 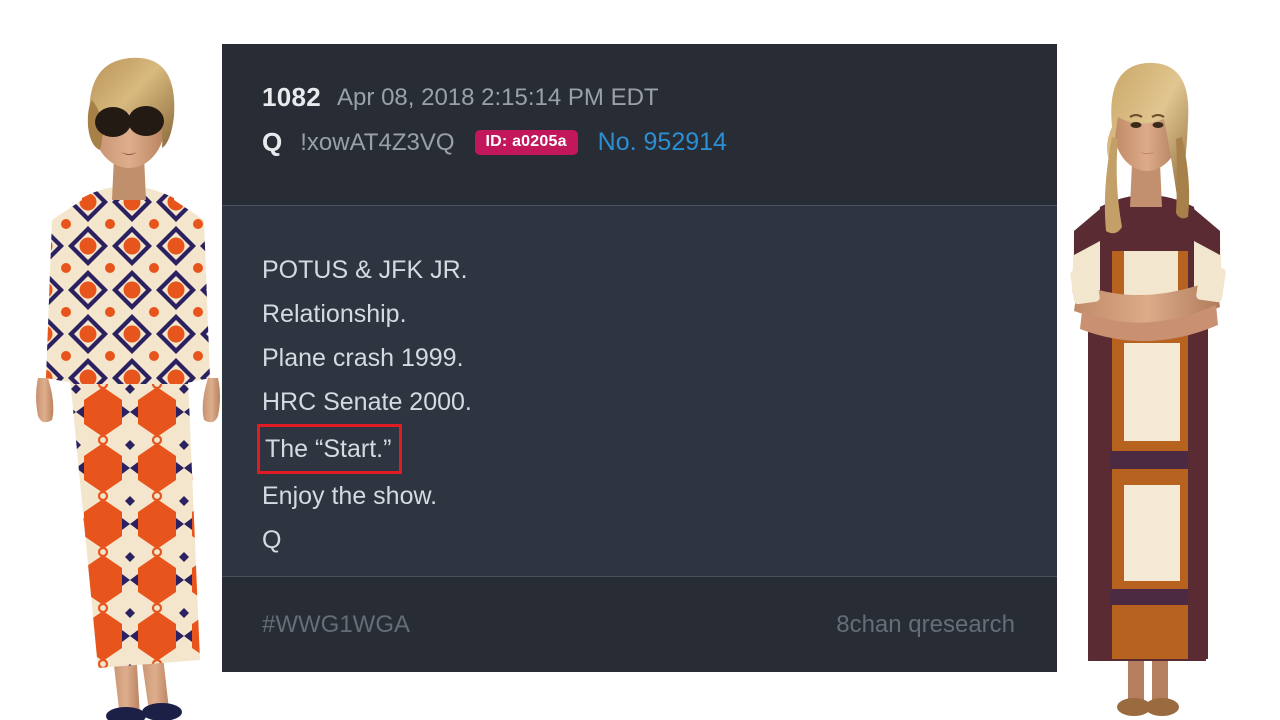 I want to click on footer-source: 8chan qresearch, so click(x=925, y=624).